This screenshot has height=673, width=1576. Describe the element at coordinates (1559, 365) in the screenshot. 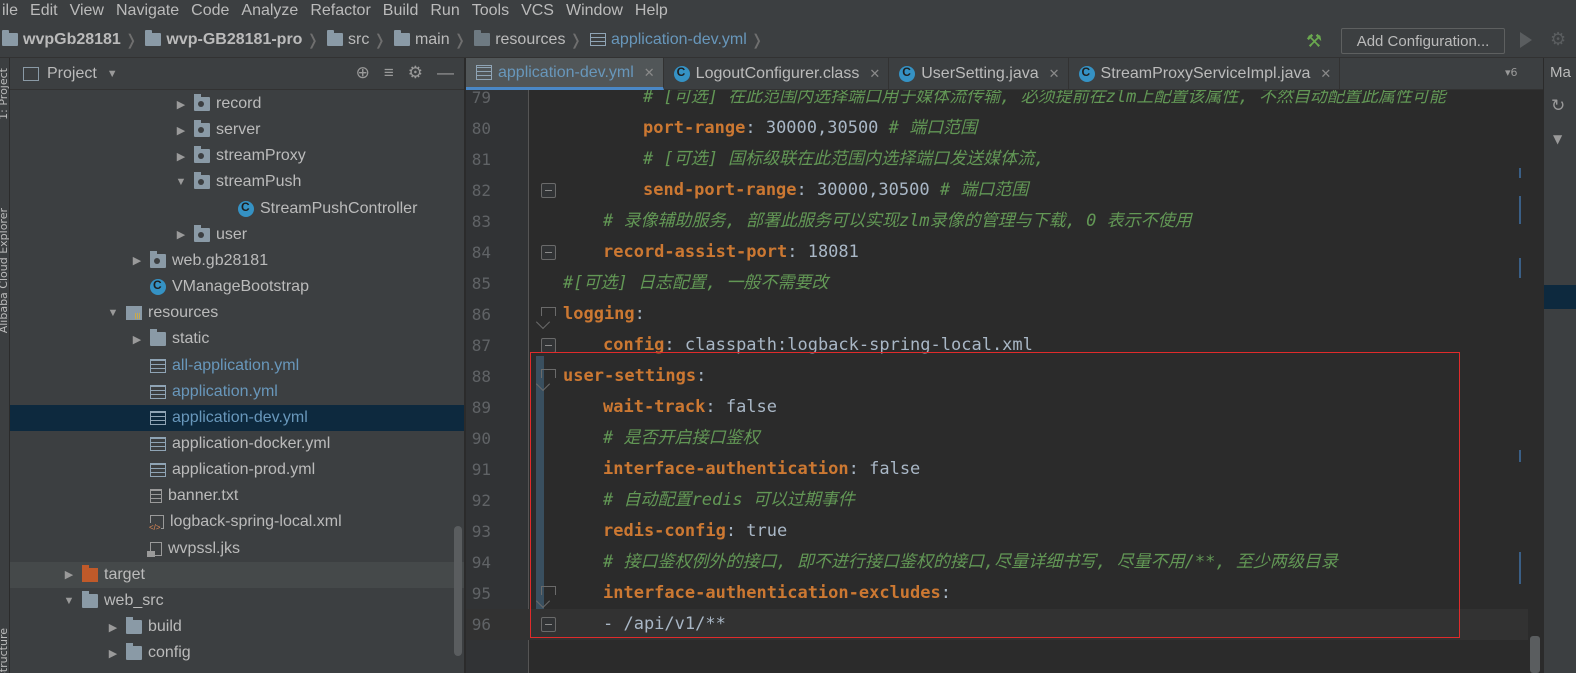

I see `maven-panel: Ma ↻ ▼` at that location.